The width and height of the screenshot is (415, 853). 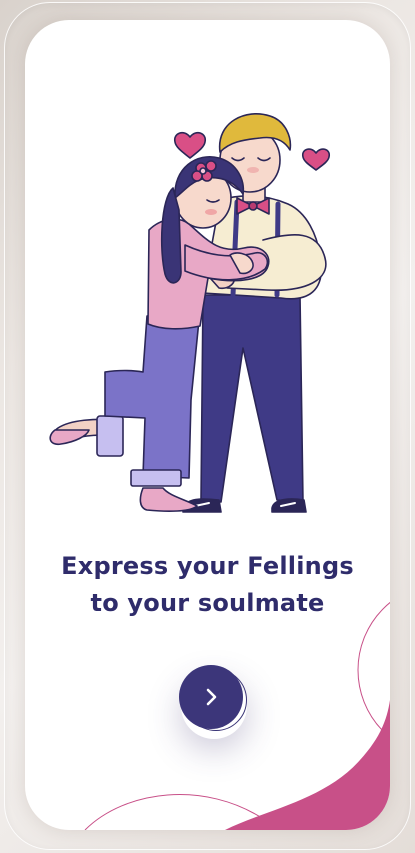 What do you see at coordinates (207, 585) in the screenshot?
I see `onboarding-headline: Express your Fellings to your soulmate` at bounding box center [207, 585].